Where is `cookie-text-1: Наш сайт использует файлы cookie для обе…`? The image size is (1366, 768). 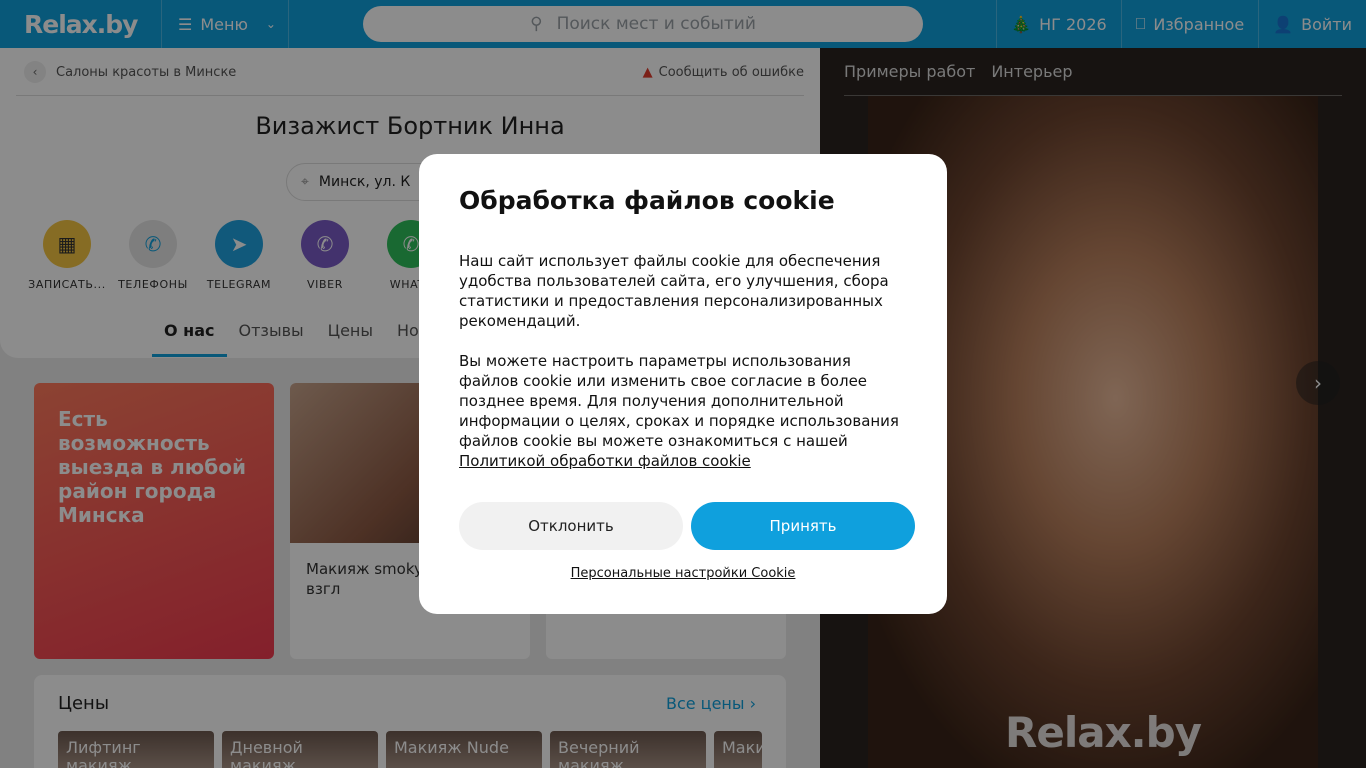
cookie-text-1: Наш сайт использует файлы cookie для обе… is located at coordinates (674, 291).